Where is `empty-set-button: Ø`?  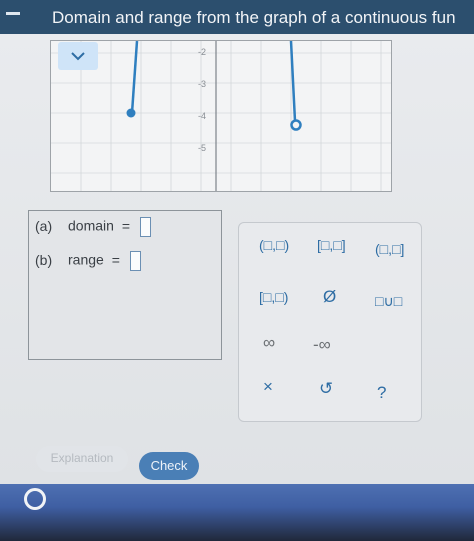 empty-set-button: Ø is located at coordinates (329, 297).